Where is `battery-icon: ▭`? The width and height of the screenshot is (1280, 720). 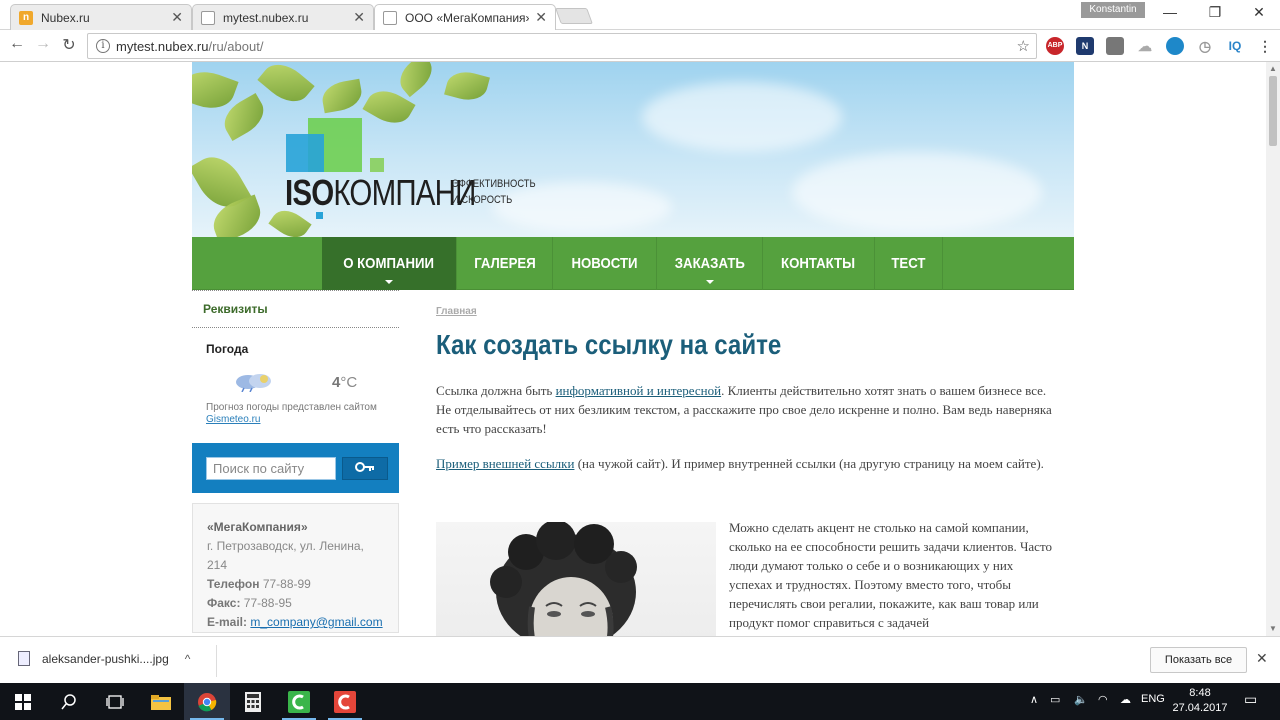 battery-icon: ▭ is located at coordinates (1055, 699).